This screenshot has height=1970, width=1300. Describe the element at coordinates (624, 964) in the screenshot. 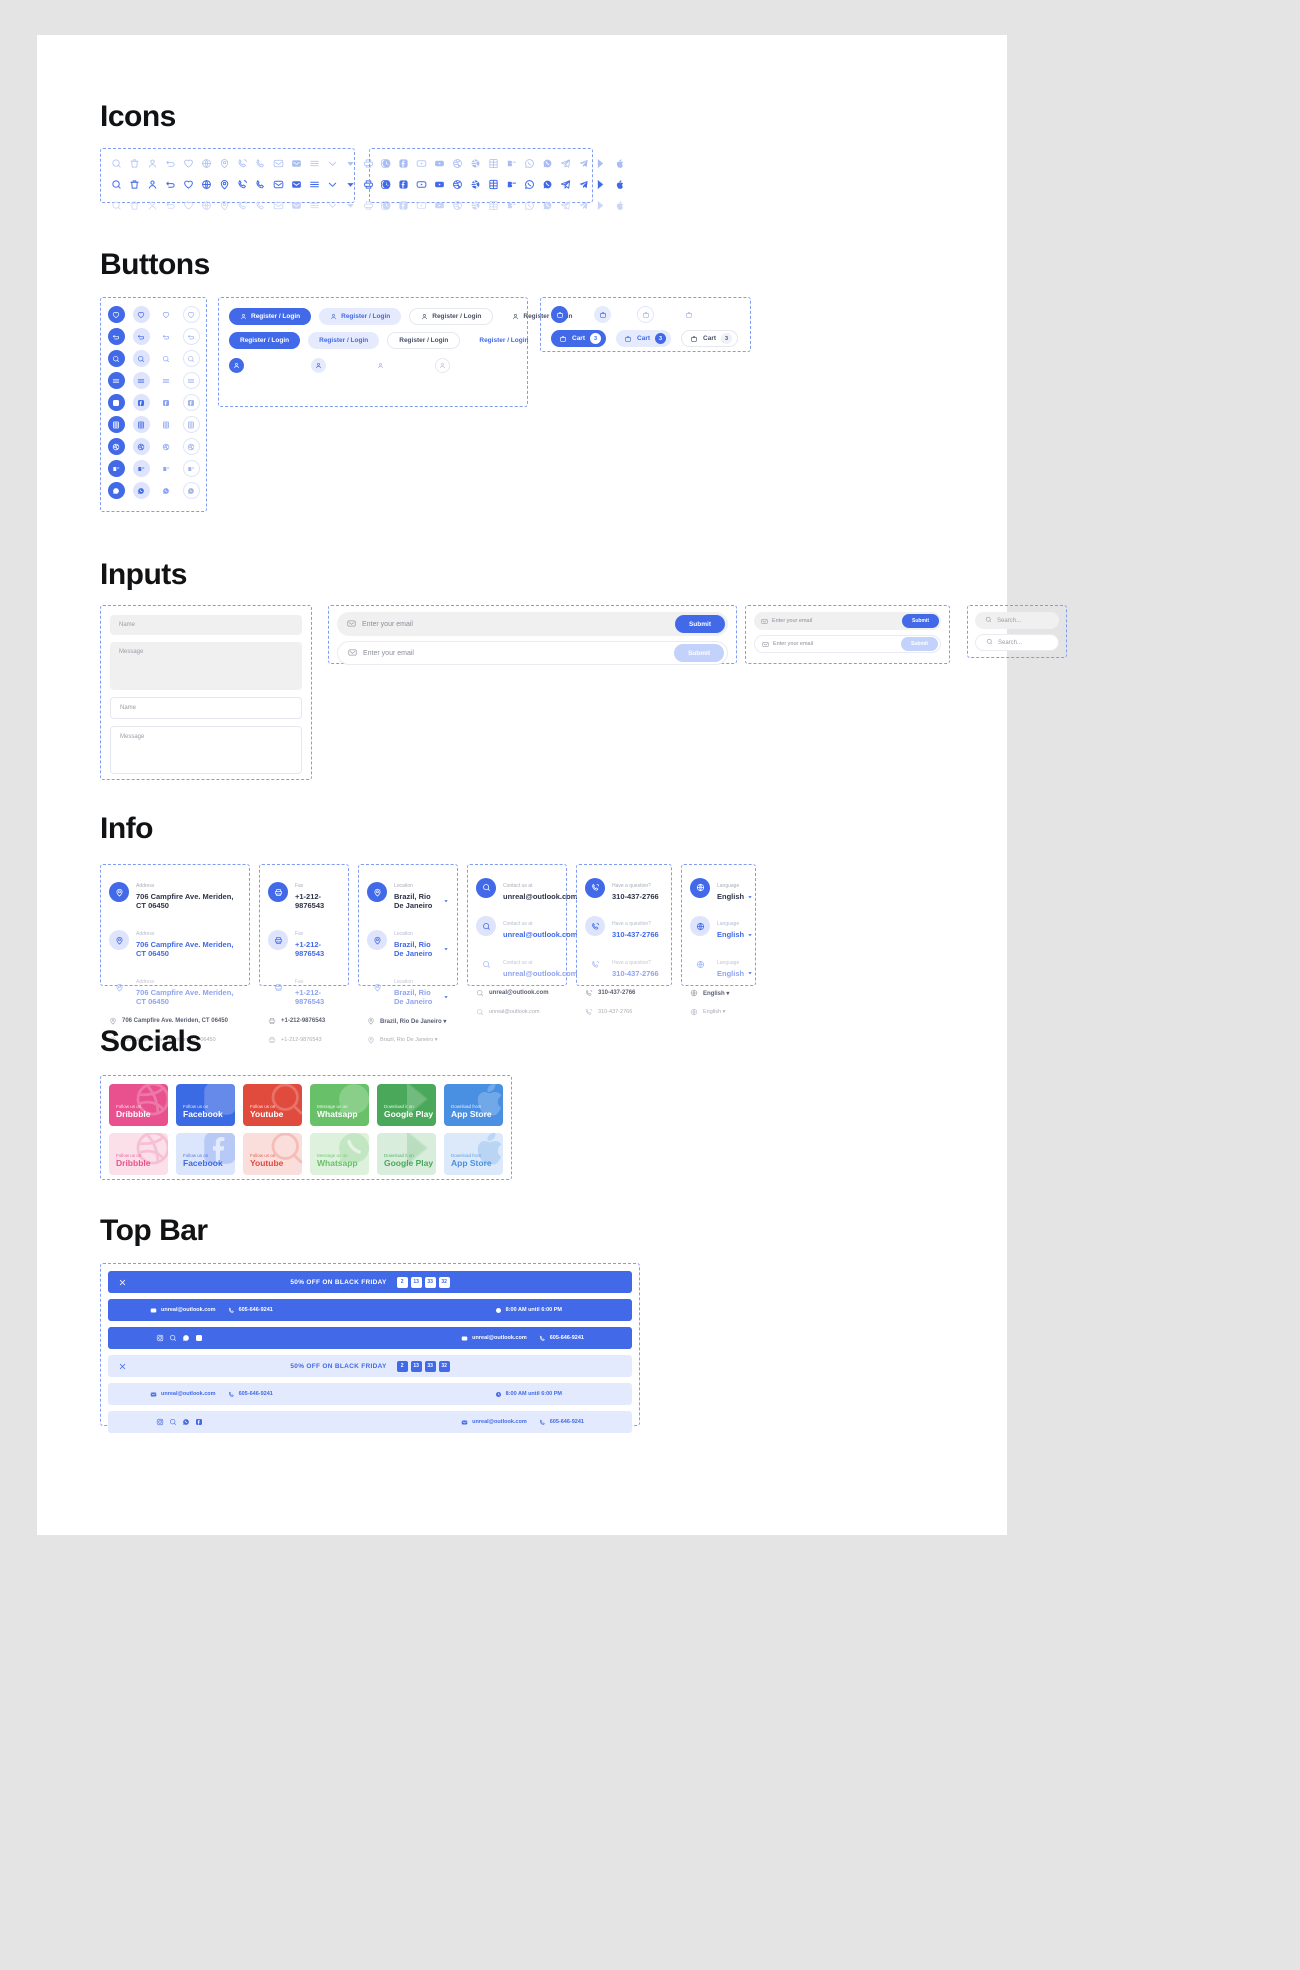

I see `phone-card-row: Have a question? 310-437-2766` at that location.